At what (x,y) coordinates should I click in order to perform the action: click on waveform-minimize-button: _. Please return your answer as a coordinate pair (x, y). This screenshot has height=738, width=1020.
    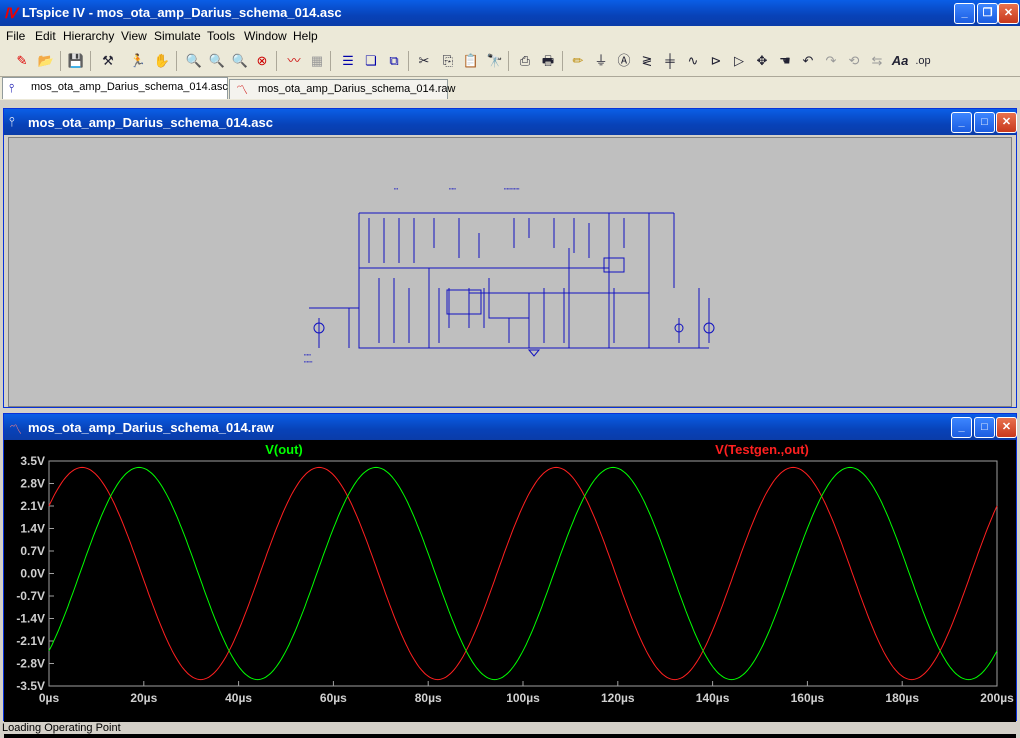
    Looking at the image, I should click on (961, 427).